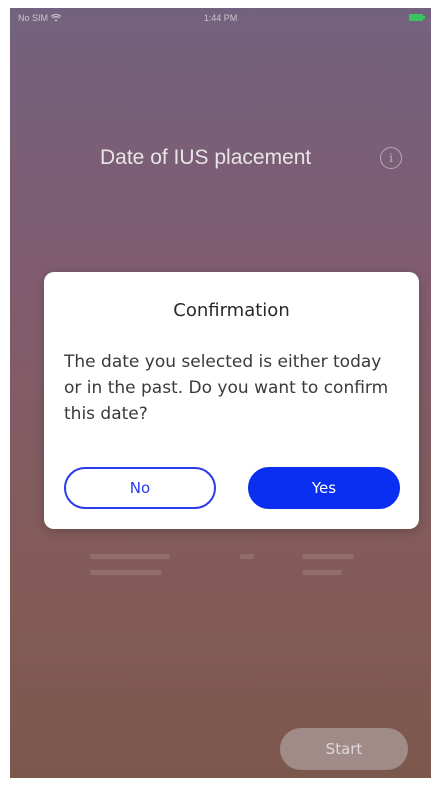  I want to click on dialog-title: Confirmation, so click(231, 310).